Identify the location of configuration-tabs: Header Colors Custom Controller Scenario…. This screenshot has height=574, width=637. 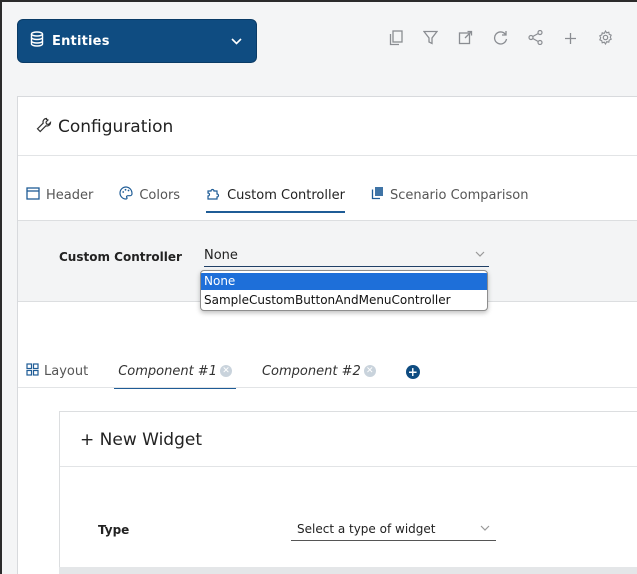
(290, 198).